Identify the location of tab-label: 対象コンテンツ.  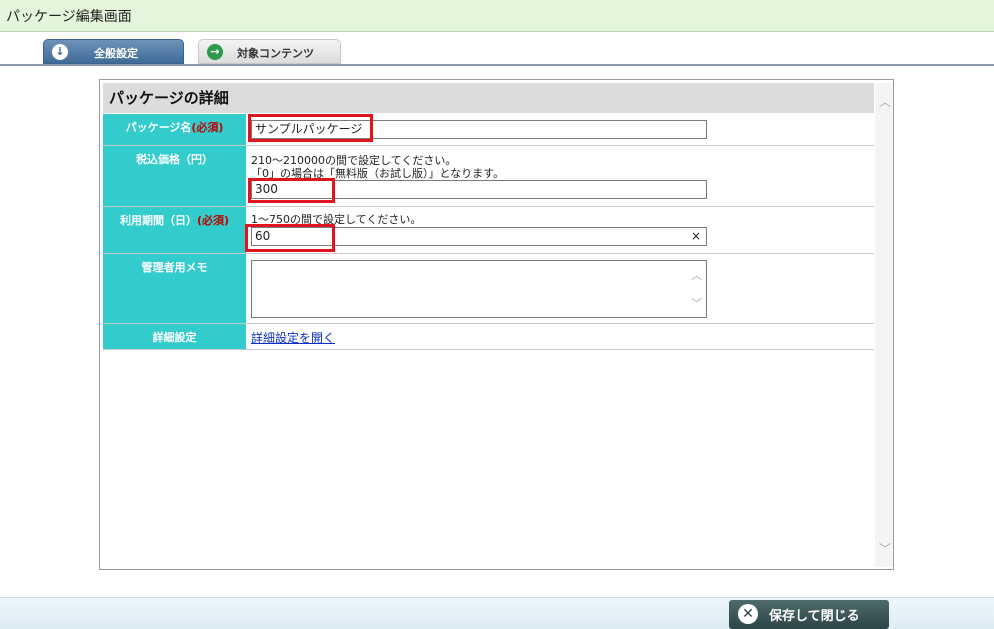
(275, 53).